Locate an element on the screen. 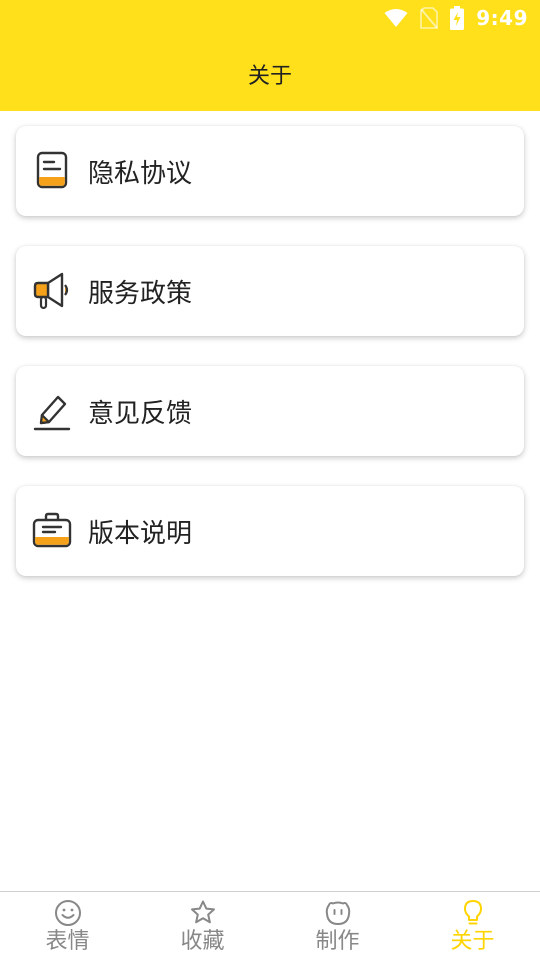 The width and height of the screenshot is (540, 960). no-sim-icon is located at coordinates (429, 18).